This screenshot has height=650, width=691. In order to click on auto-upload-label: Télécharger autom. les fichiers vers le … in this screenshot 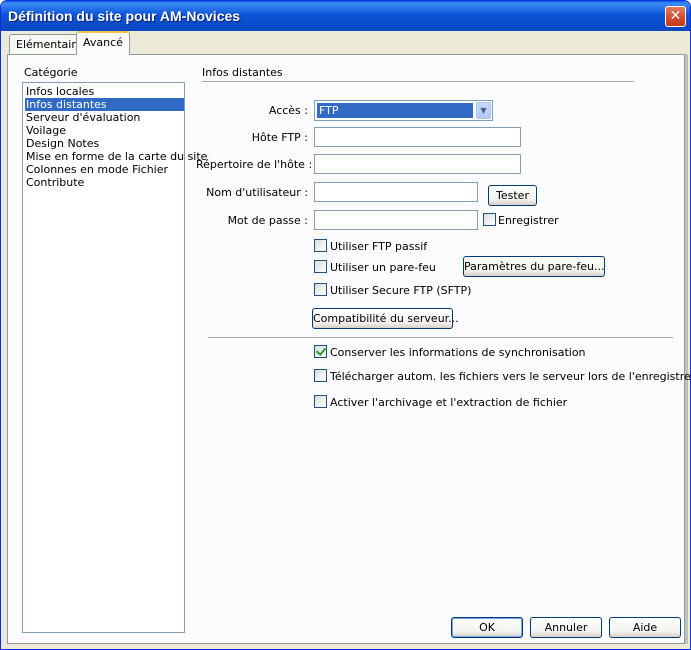, I will do `click(510, 376)`.